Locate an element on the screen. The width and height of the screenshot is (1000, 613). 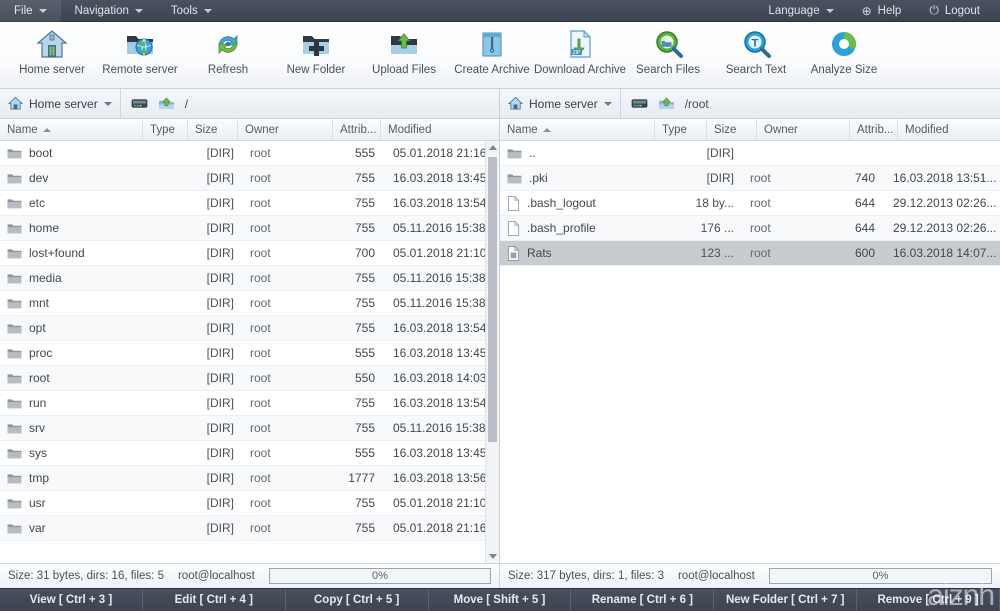
scroll-thumb is located at coordinates (492, 299).